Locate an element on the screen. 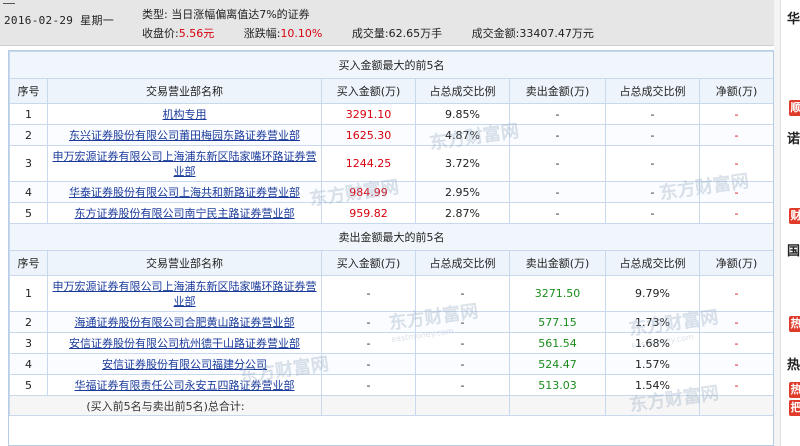 The image size is (800, 446). dept-link: 东兴证券股份有限公司莆田梅园东路证券营业部 is located at coordinates (184, 135).